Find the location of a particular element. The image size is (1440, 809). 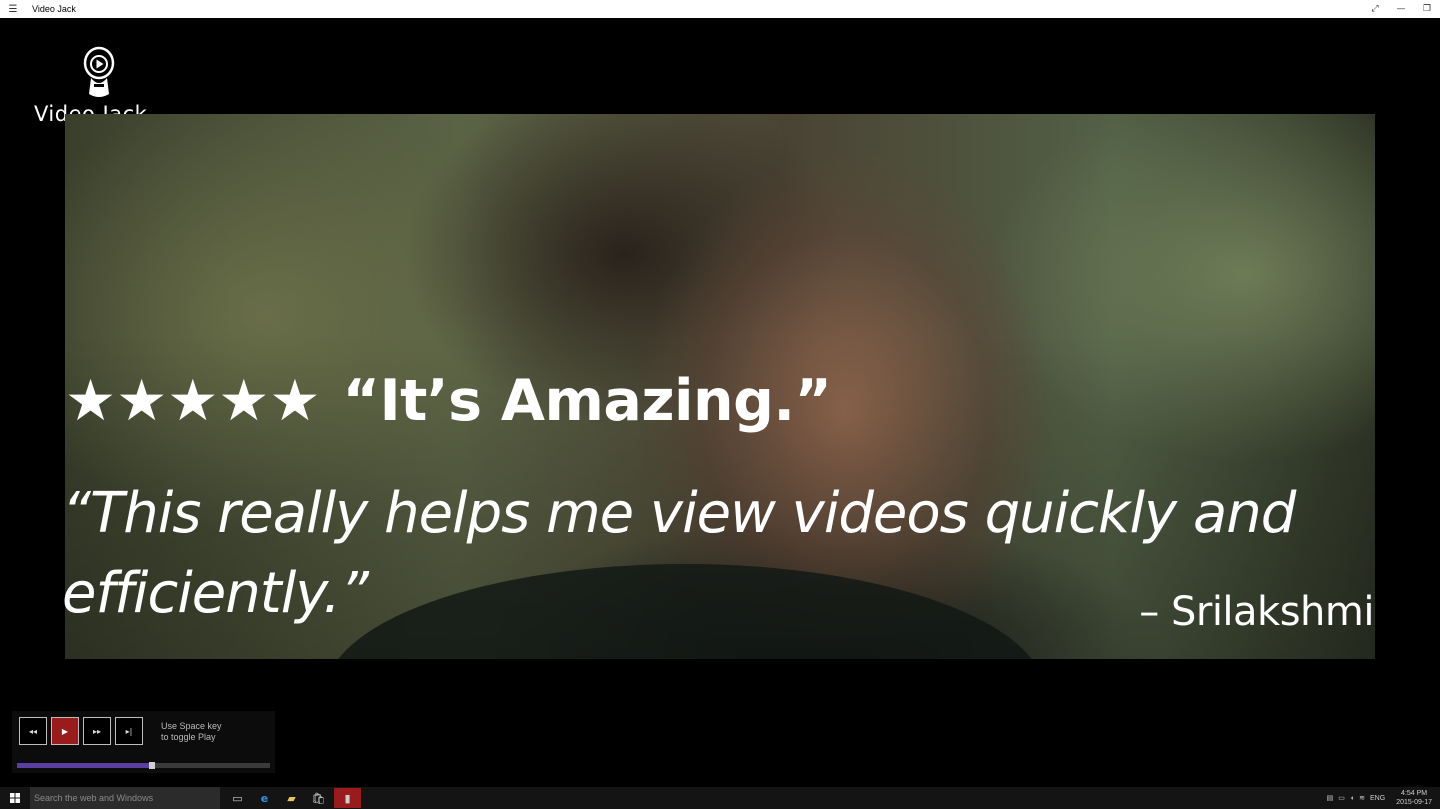

clock: 4:54 PM 2015-09-17 is located at coordinates (1414, 798).